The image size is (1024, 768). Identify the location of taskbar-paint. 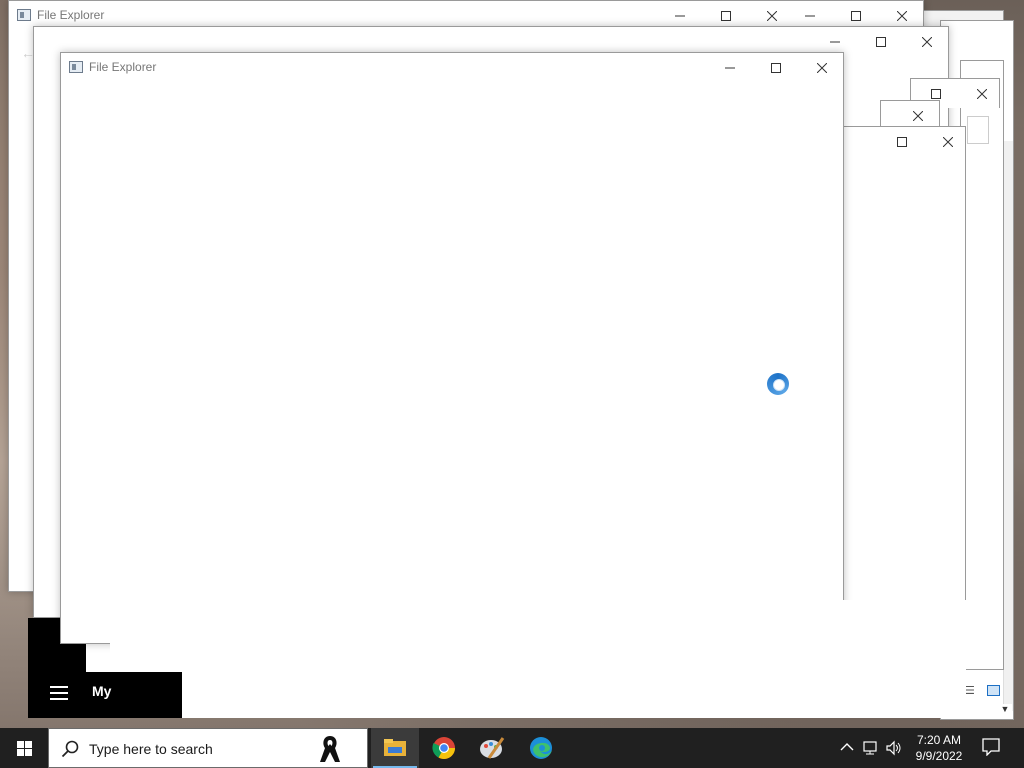
(492, 748).